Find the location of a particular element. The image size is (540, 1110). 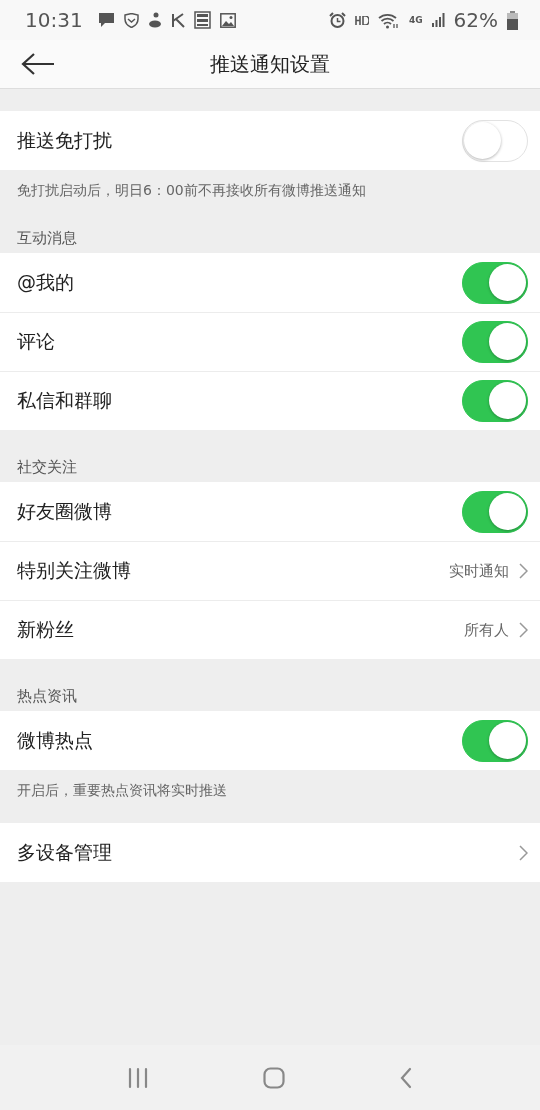

alarm-icon is located at coordinates (337, 20).